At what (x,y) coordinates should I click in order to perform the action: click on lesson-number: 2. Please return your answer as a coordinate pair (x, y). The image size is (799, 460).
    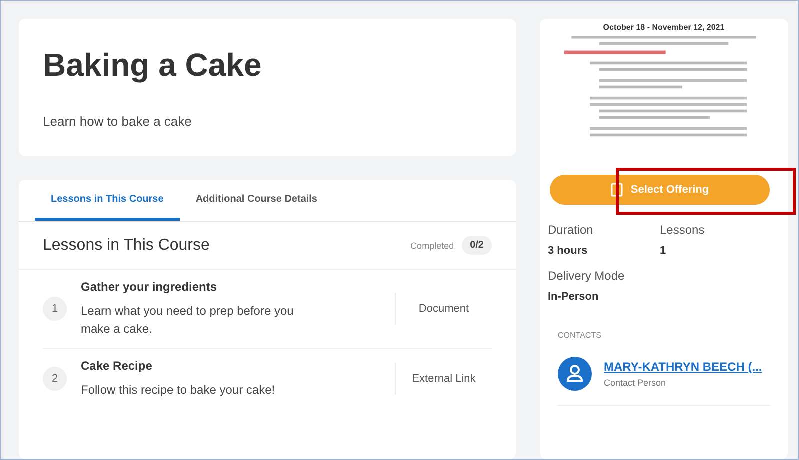
    Looking at the image, I should click on (55, 379).